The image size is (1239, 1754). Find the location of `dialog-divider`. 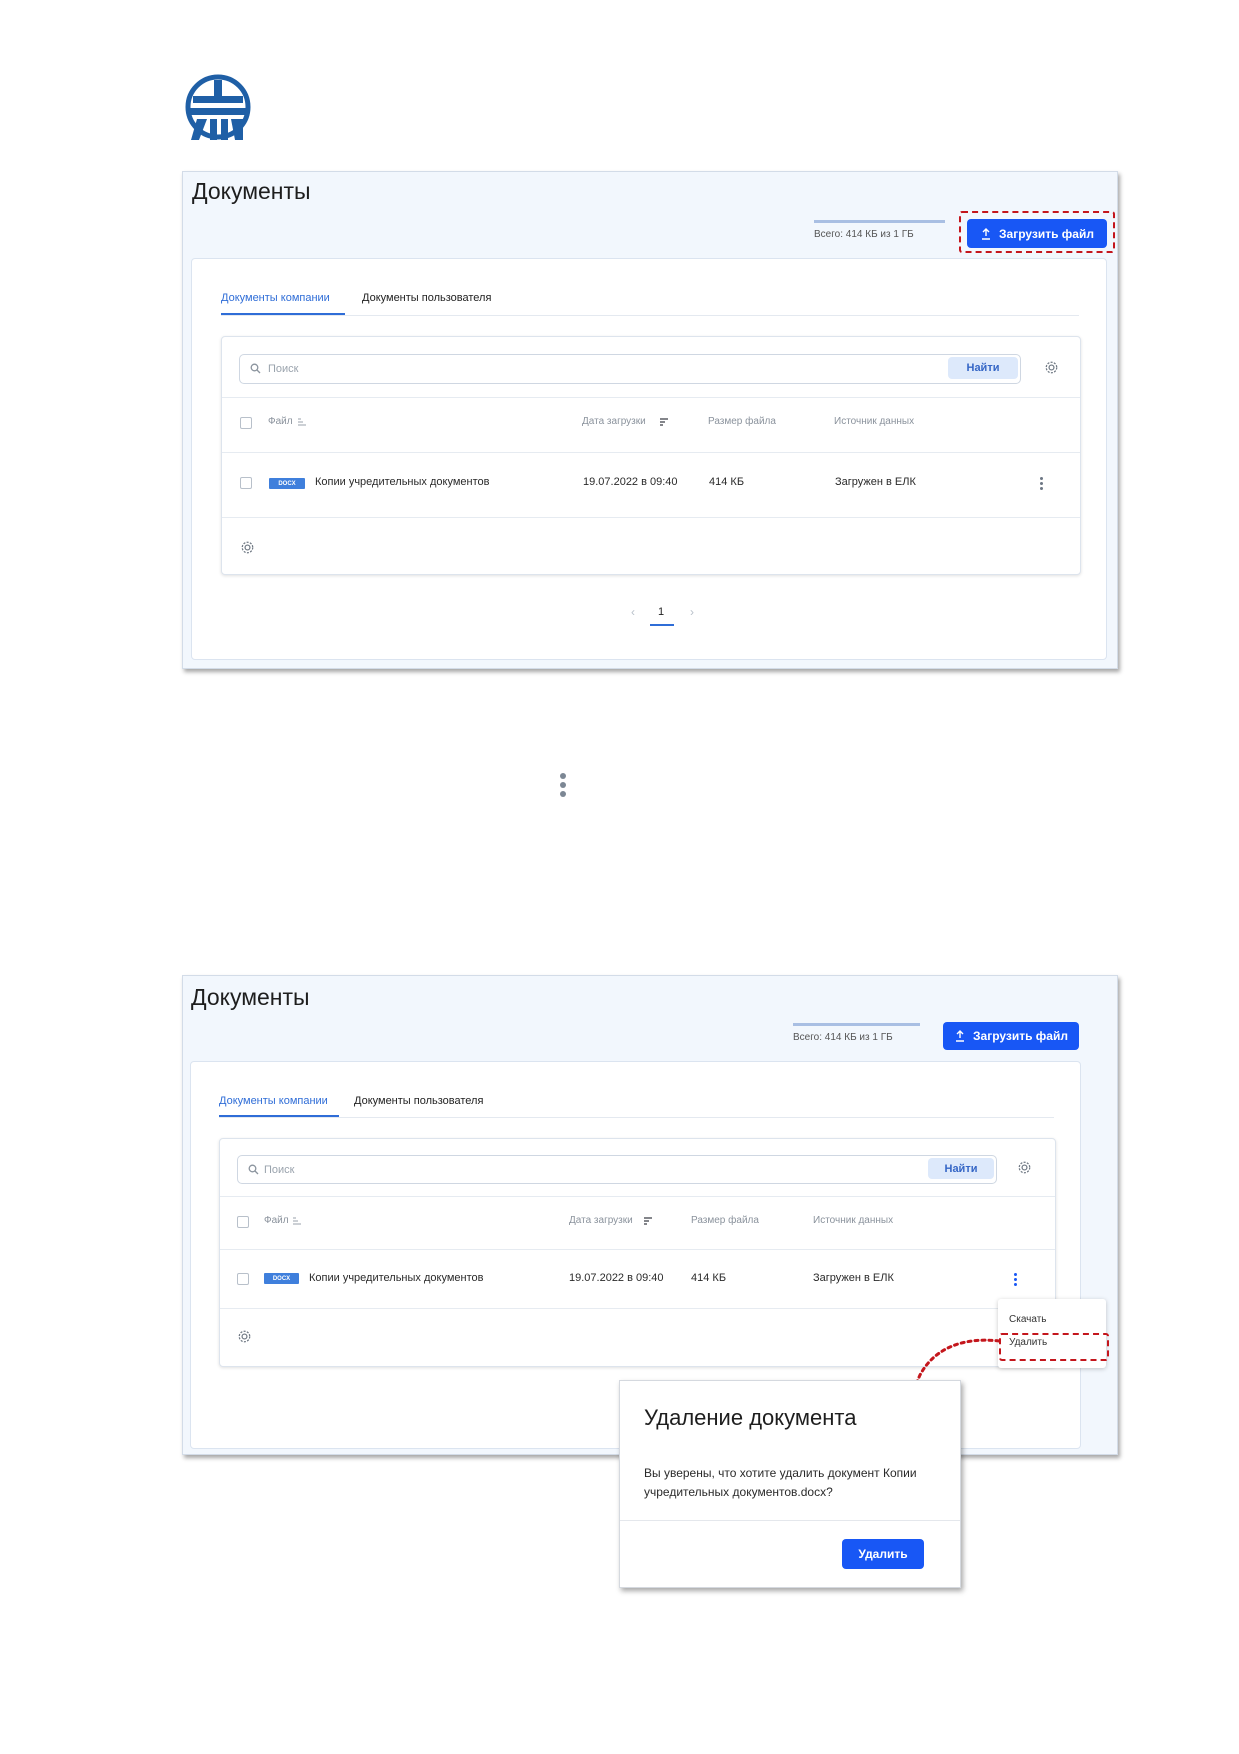

dialog-divider is located at coordinates (790, 1520).